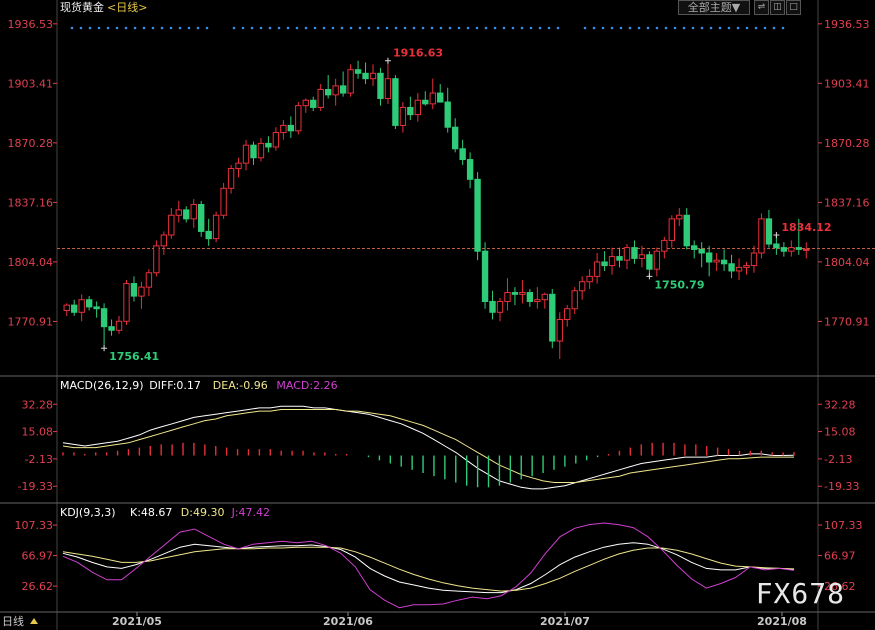  I want to click on fx678-watermark: FX678, so click(800, 593).